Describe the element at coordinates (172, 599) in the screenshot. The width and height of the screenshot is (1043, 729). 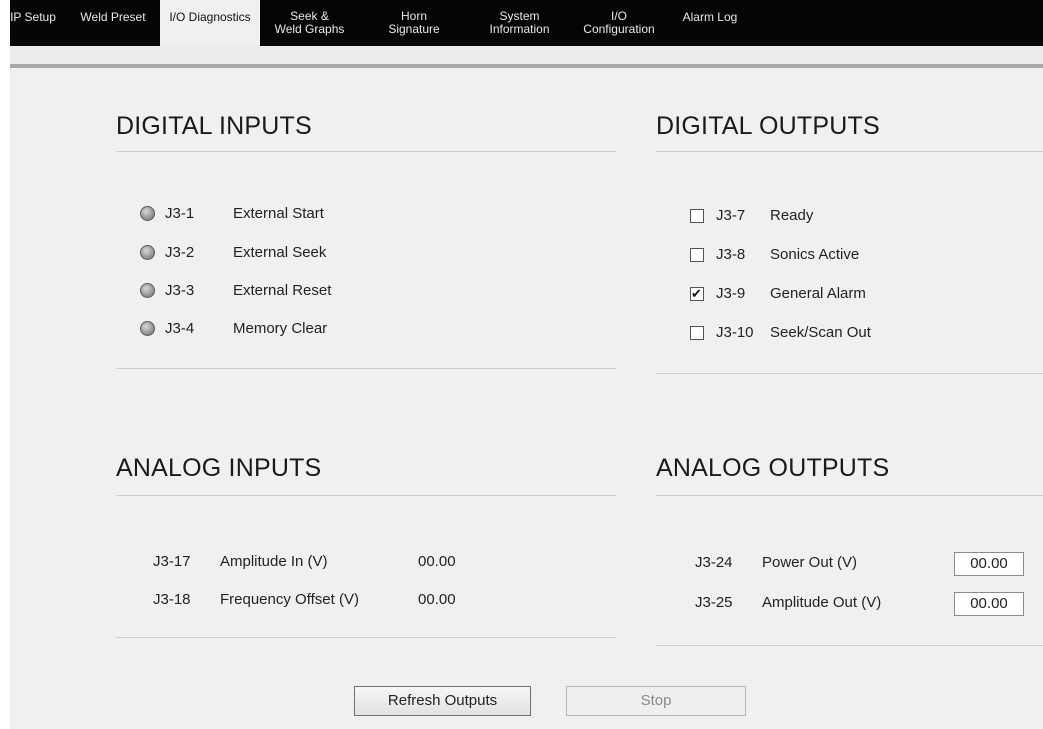
I see `analog-input-pin: J3-18` at that location.